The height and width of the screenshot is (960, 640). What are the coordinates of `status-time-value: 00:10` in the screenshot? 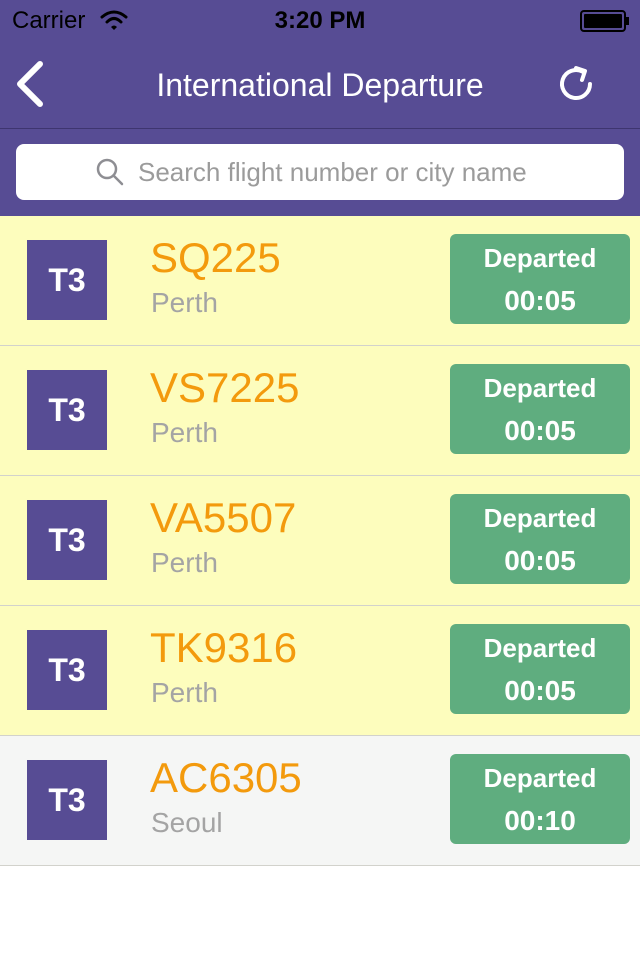 It's located at (540, 820).